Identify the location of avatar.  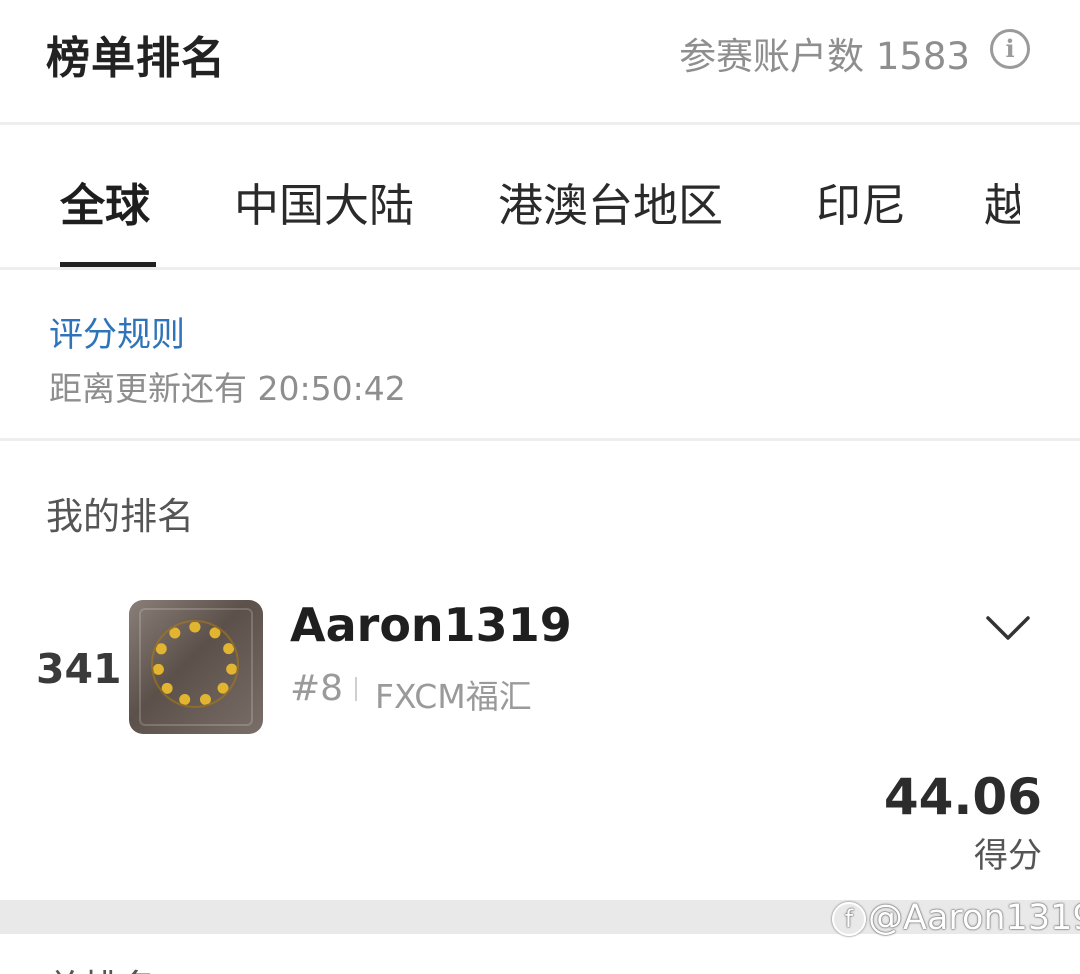
(196, 667).